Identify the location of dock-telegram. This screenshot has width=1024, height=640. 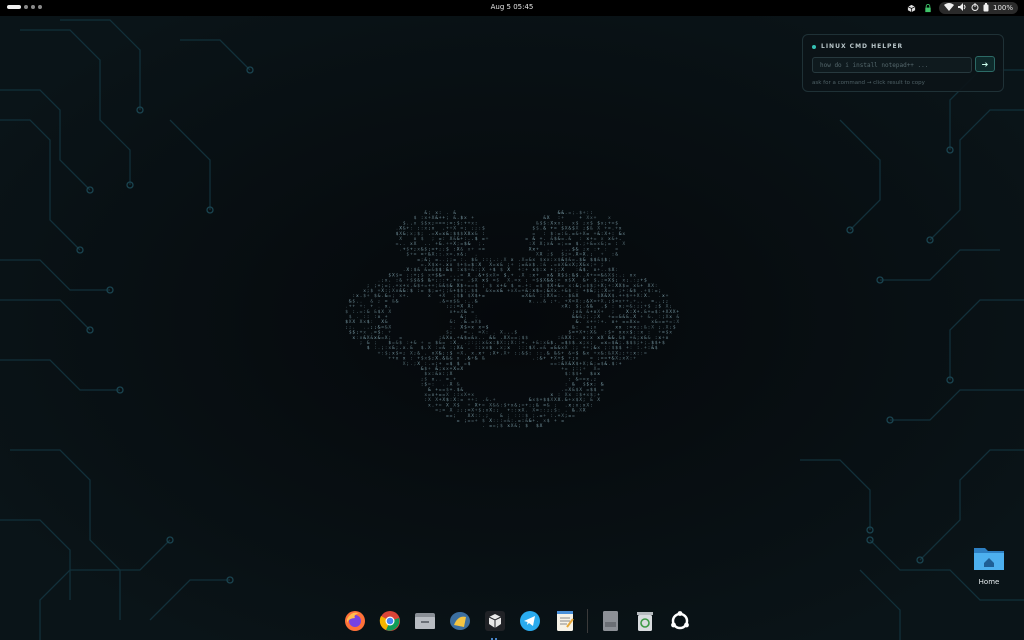
(530, 621).